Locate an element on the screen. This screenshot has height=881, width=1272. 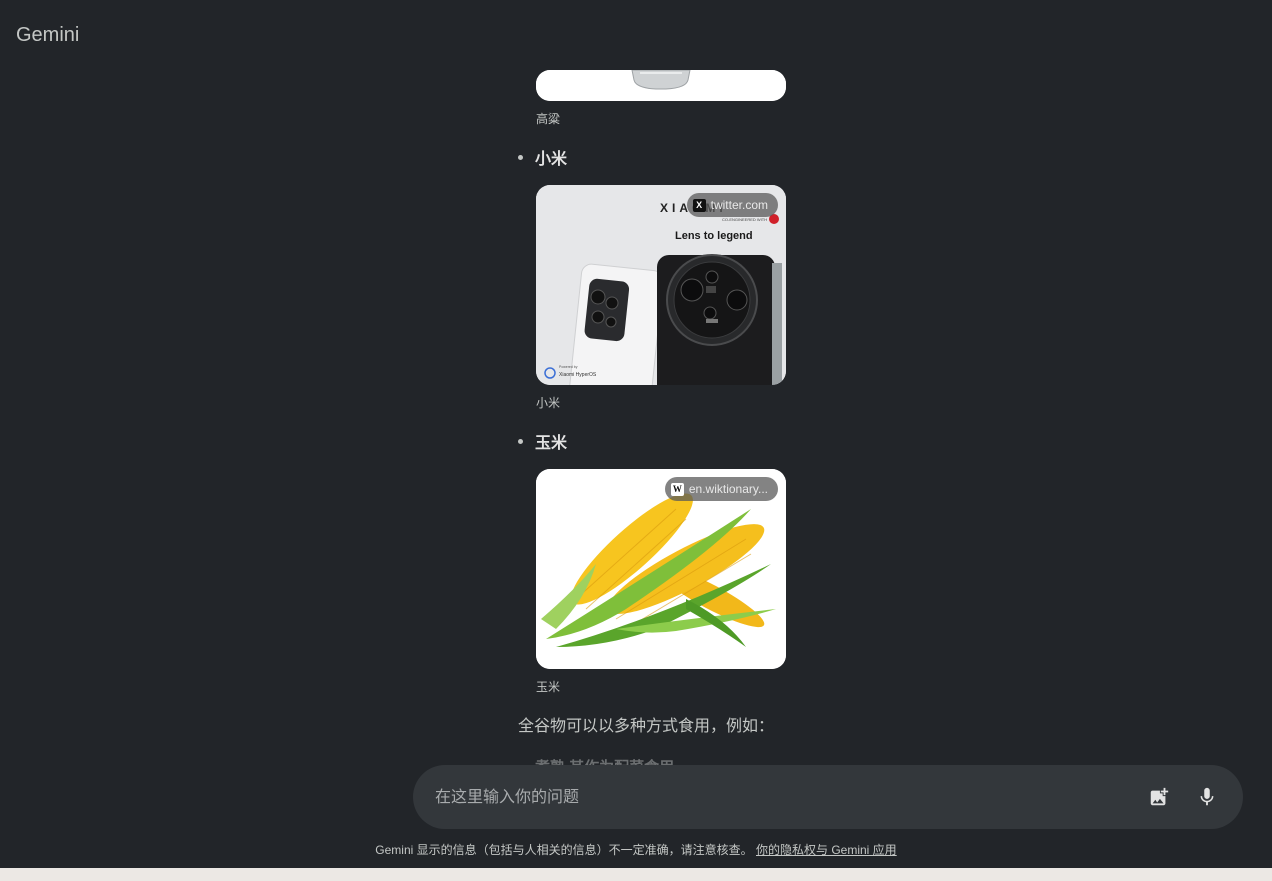
co-engineered-text: CO-ENGINEERED WITH is located at coordinates (744, 219).